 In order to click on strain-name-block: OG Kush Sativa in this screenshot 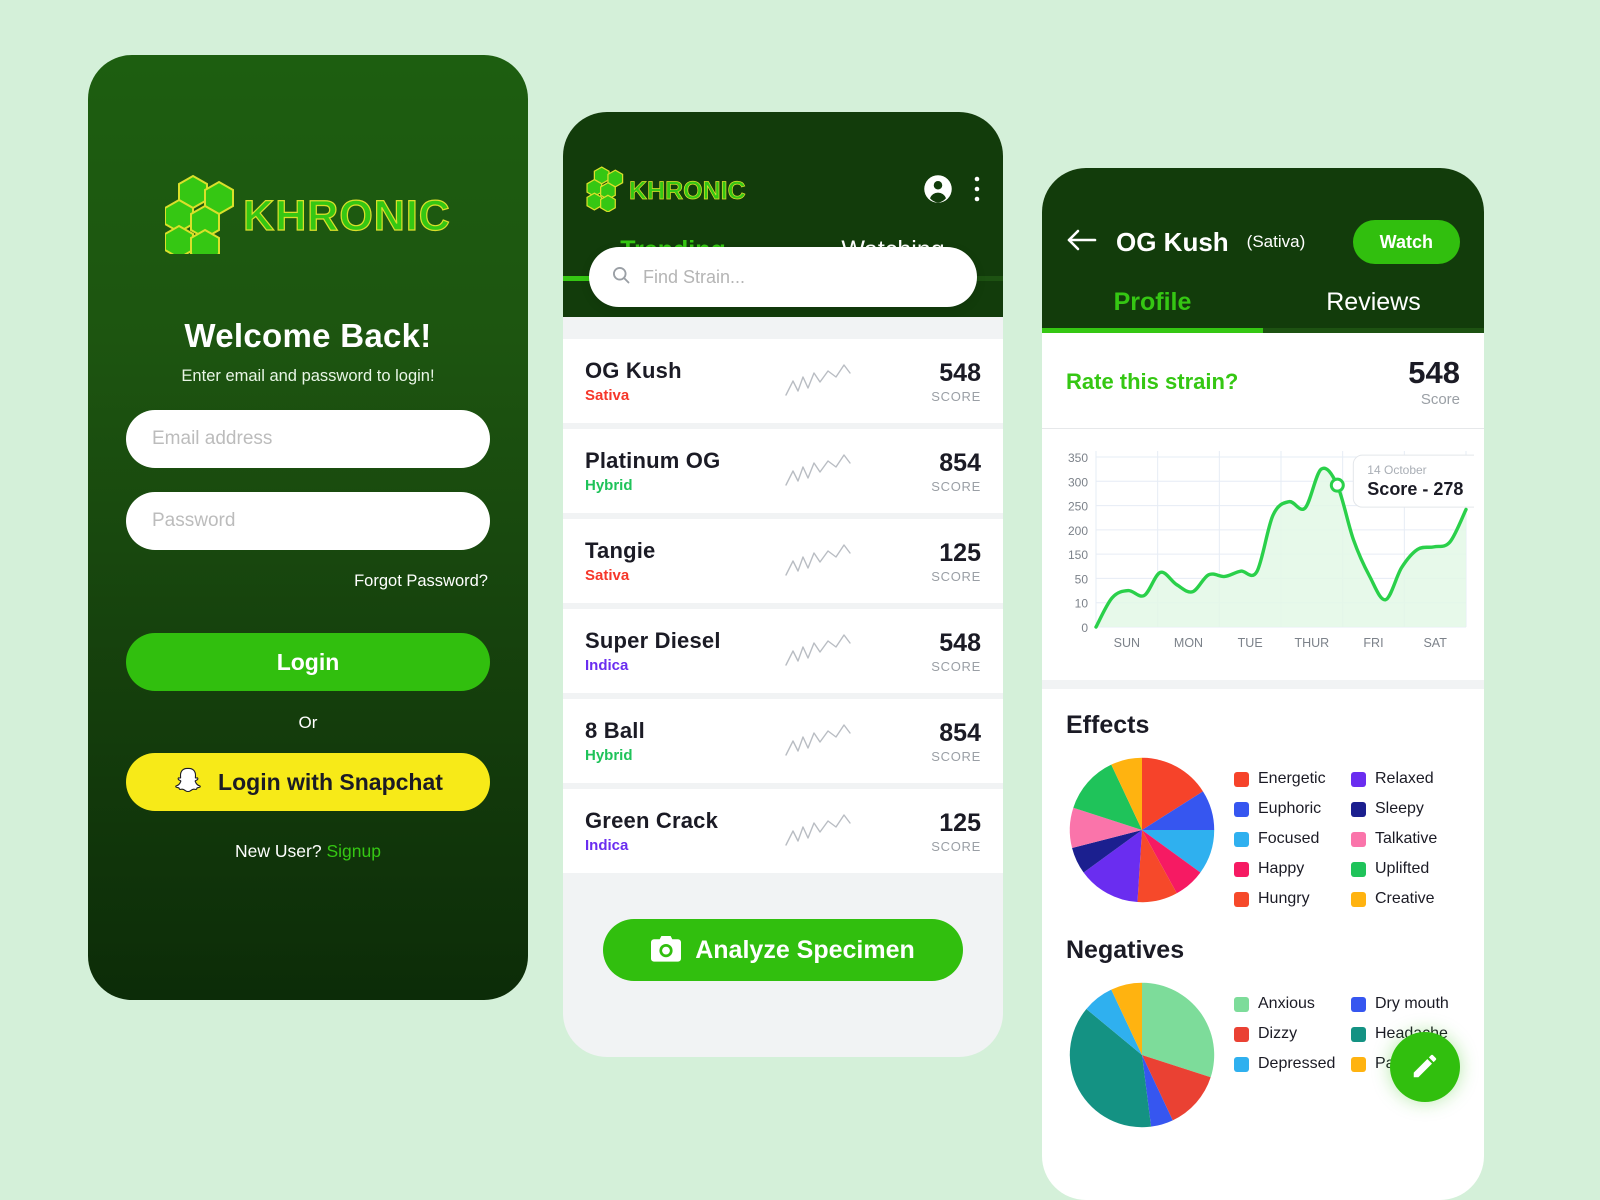, I will do `click(675, 381)`.